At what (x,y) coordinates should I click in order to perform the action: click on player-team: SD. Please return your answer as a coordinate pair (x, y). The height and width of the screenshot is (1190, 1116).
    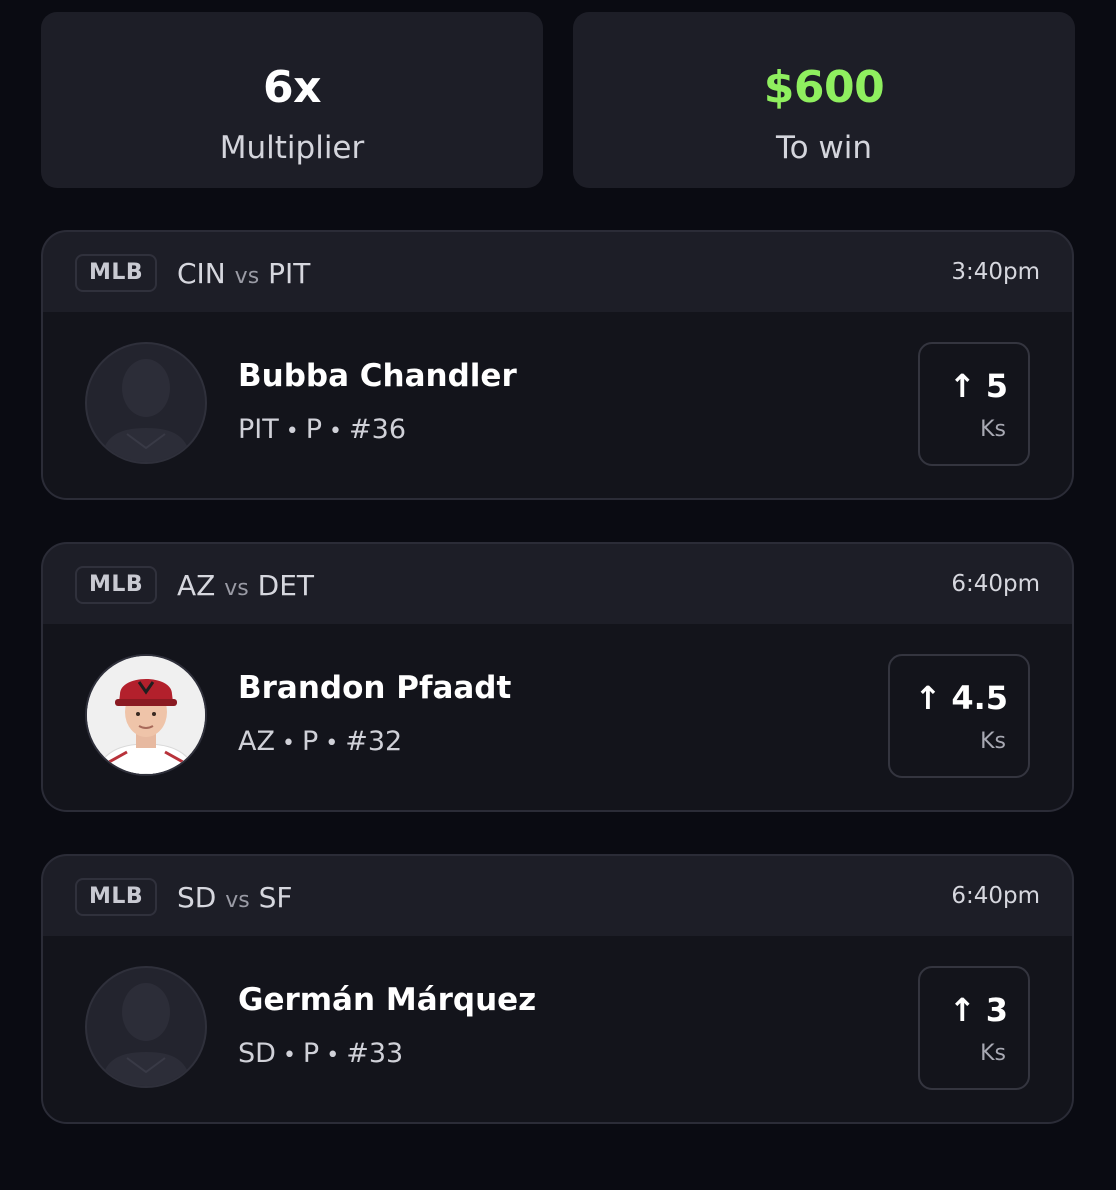
    Looking at the image, I should click on (257, 1053).